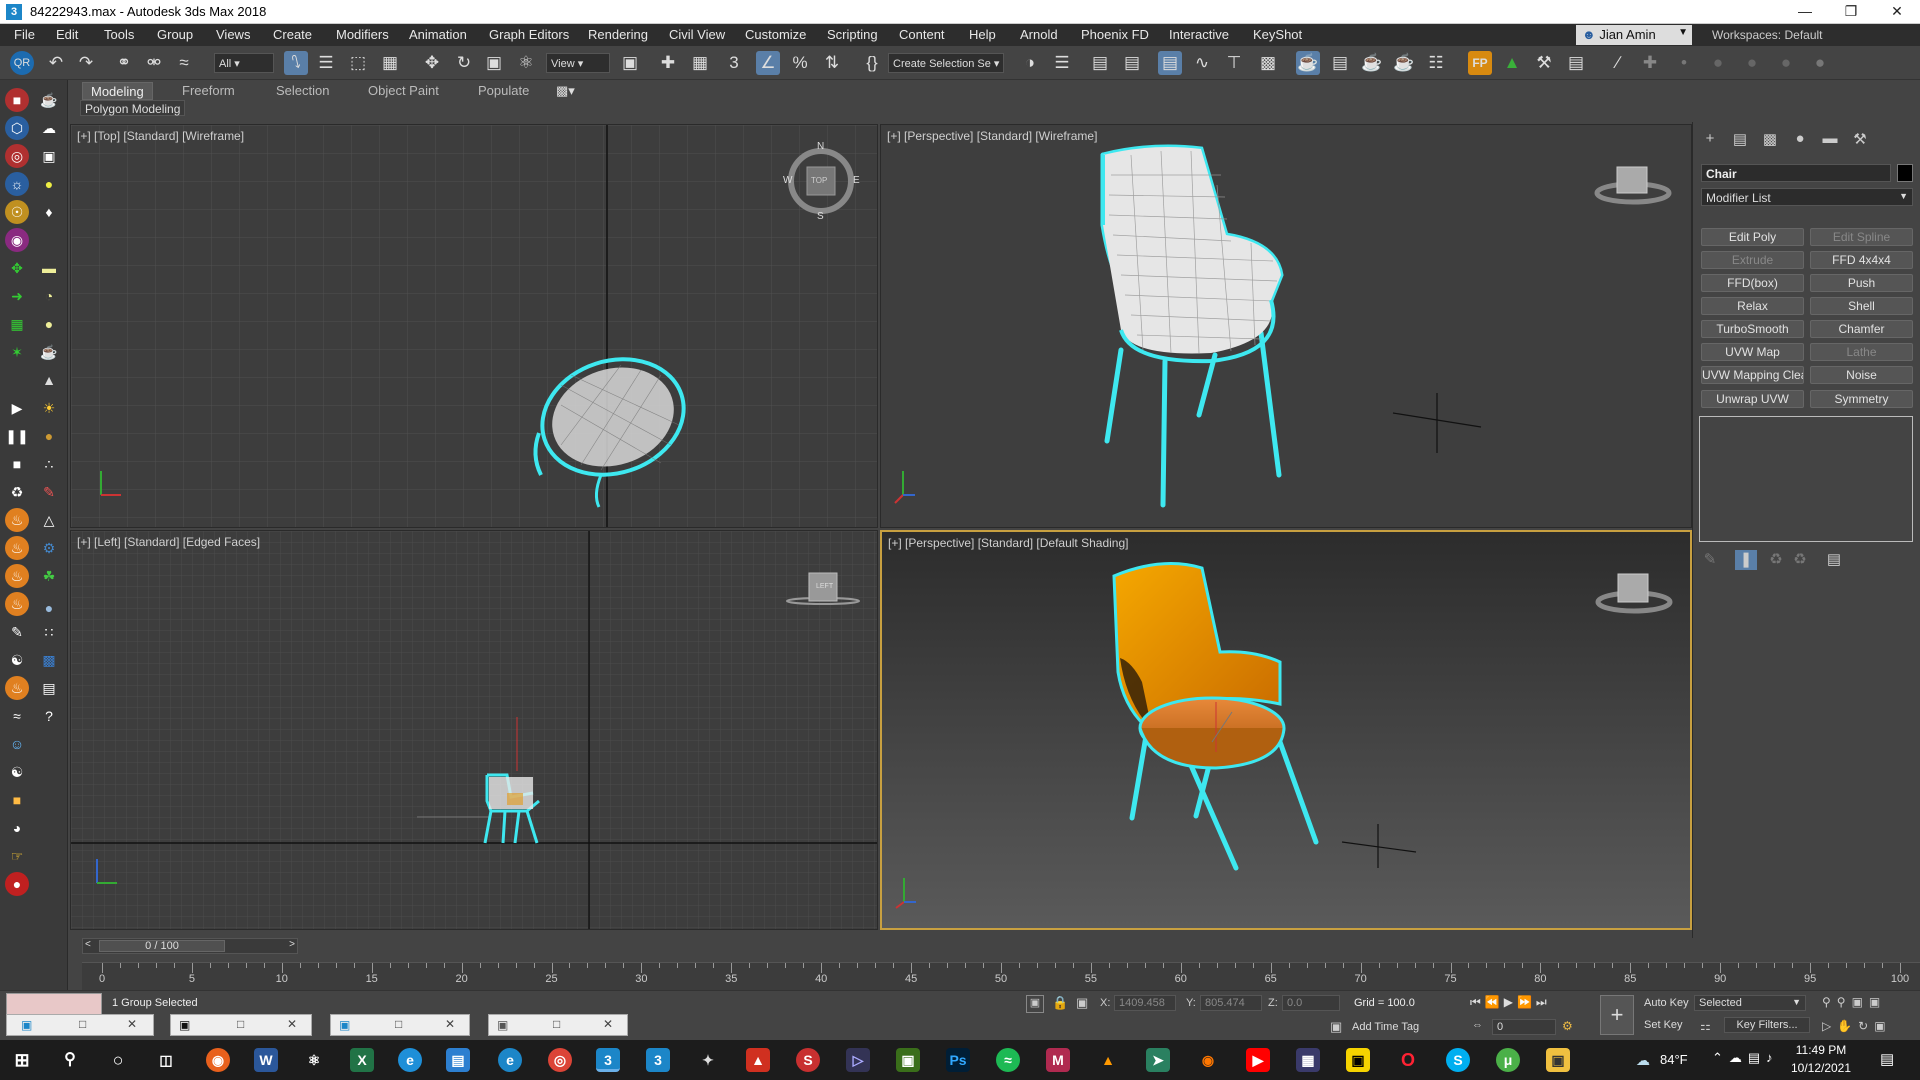 The height and width of the screenshot is (1080, 1920). I want to click on sticky-icon: ▣, so click(1358, 1060).